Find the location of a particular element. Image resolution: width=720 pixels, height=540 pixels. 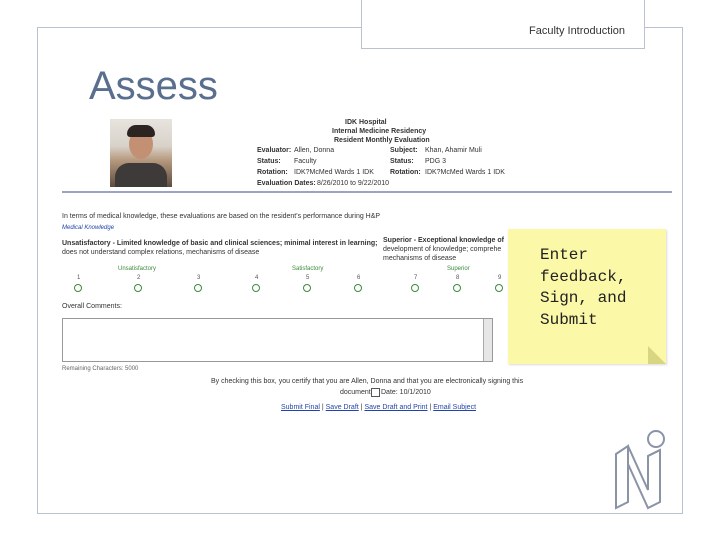

scale-number-5: 5 is located at coordinates (308, 278).